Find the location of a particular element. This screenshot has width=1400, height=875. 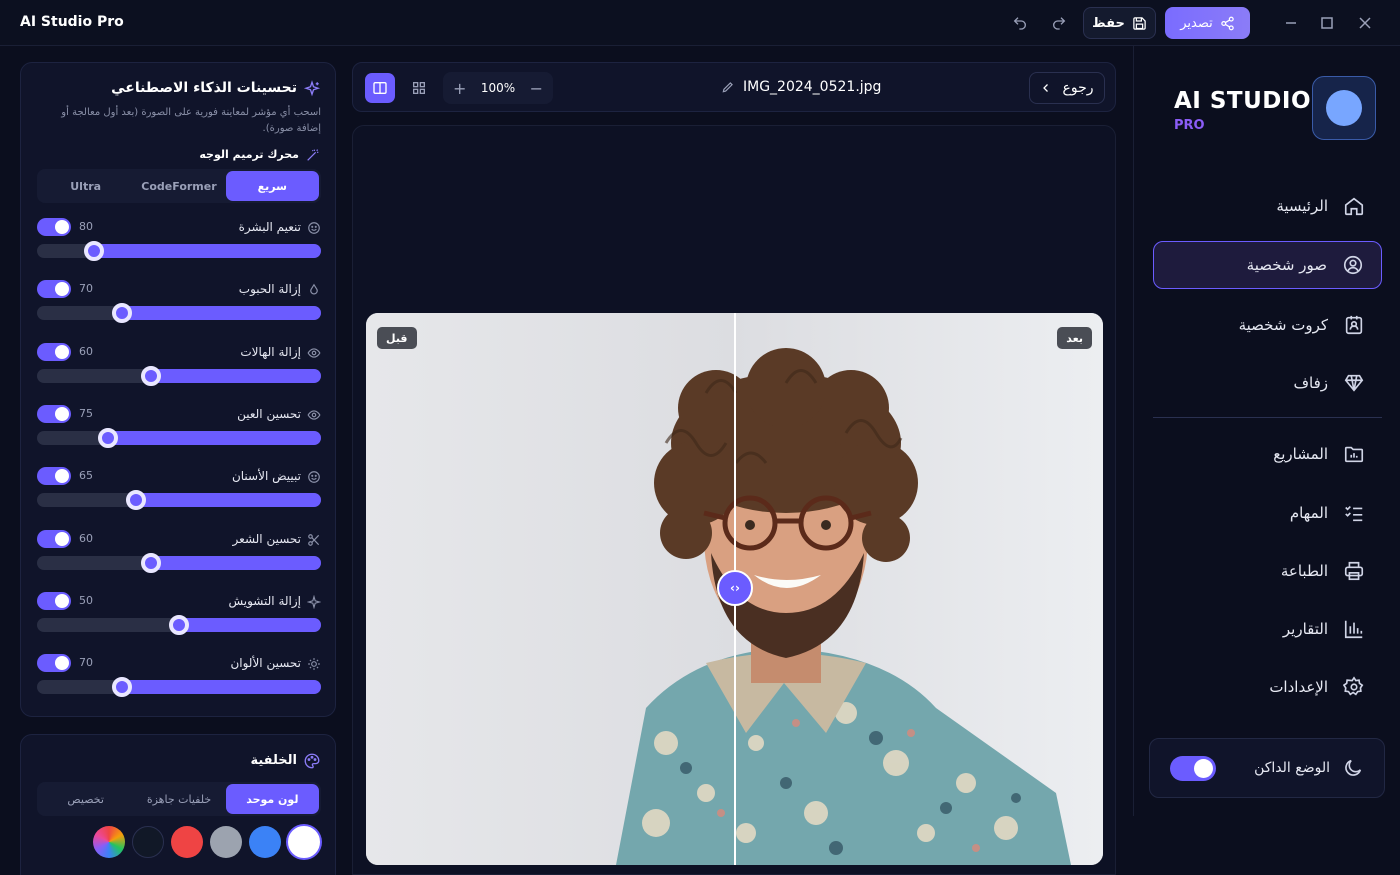

tab-solid-color: لون موحد is located at coordinates (272, 799).